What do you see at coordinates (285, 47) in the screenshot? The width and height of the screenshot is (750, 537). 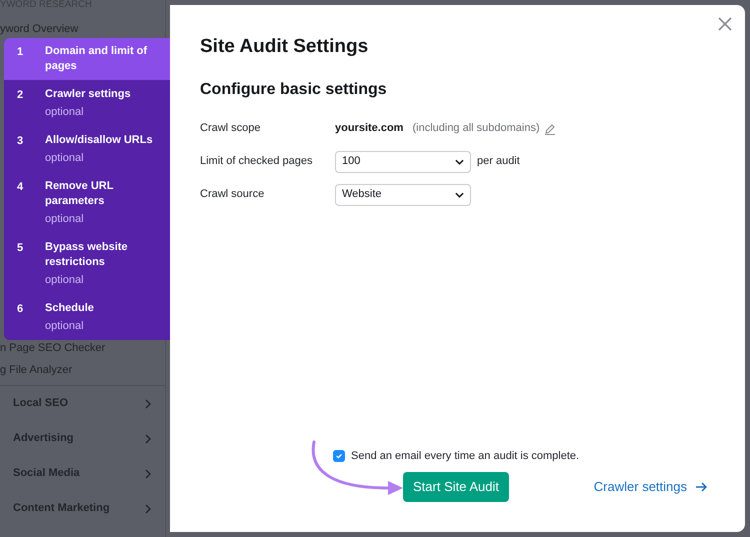 I see `dialog-title: Site Audit Settings` at bounding box center [285, 47].